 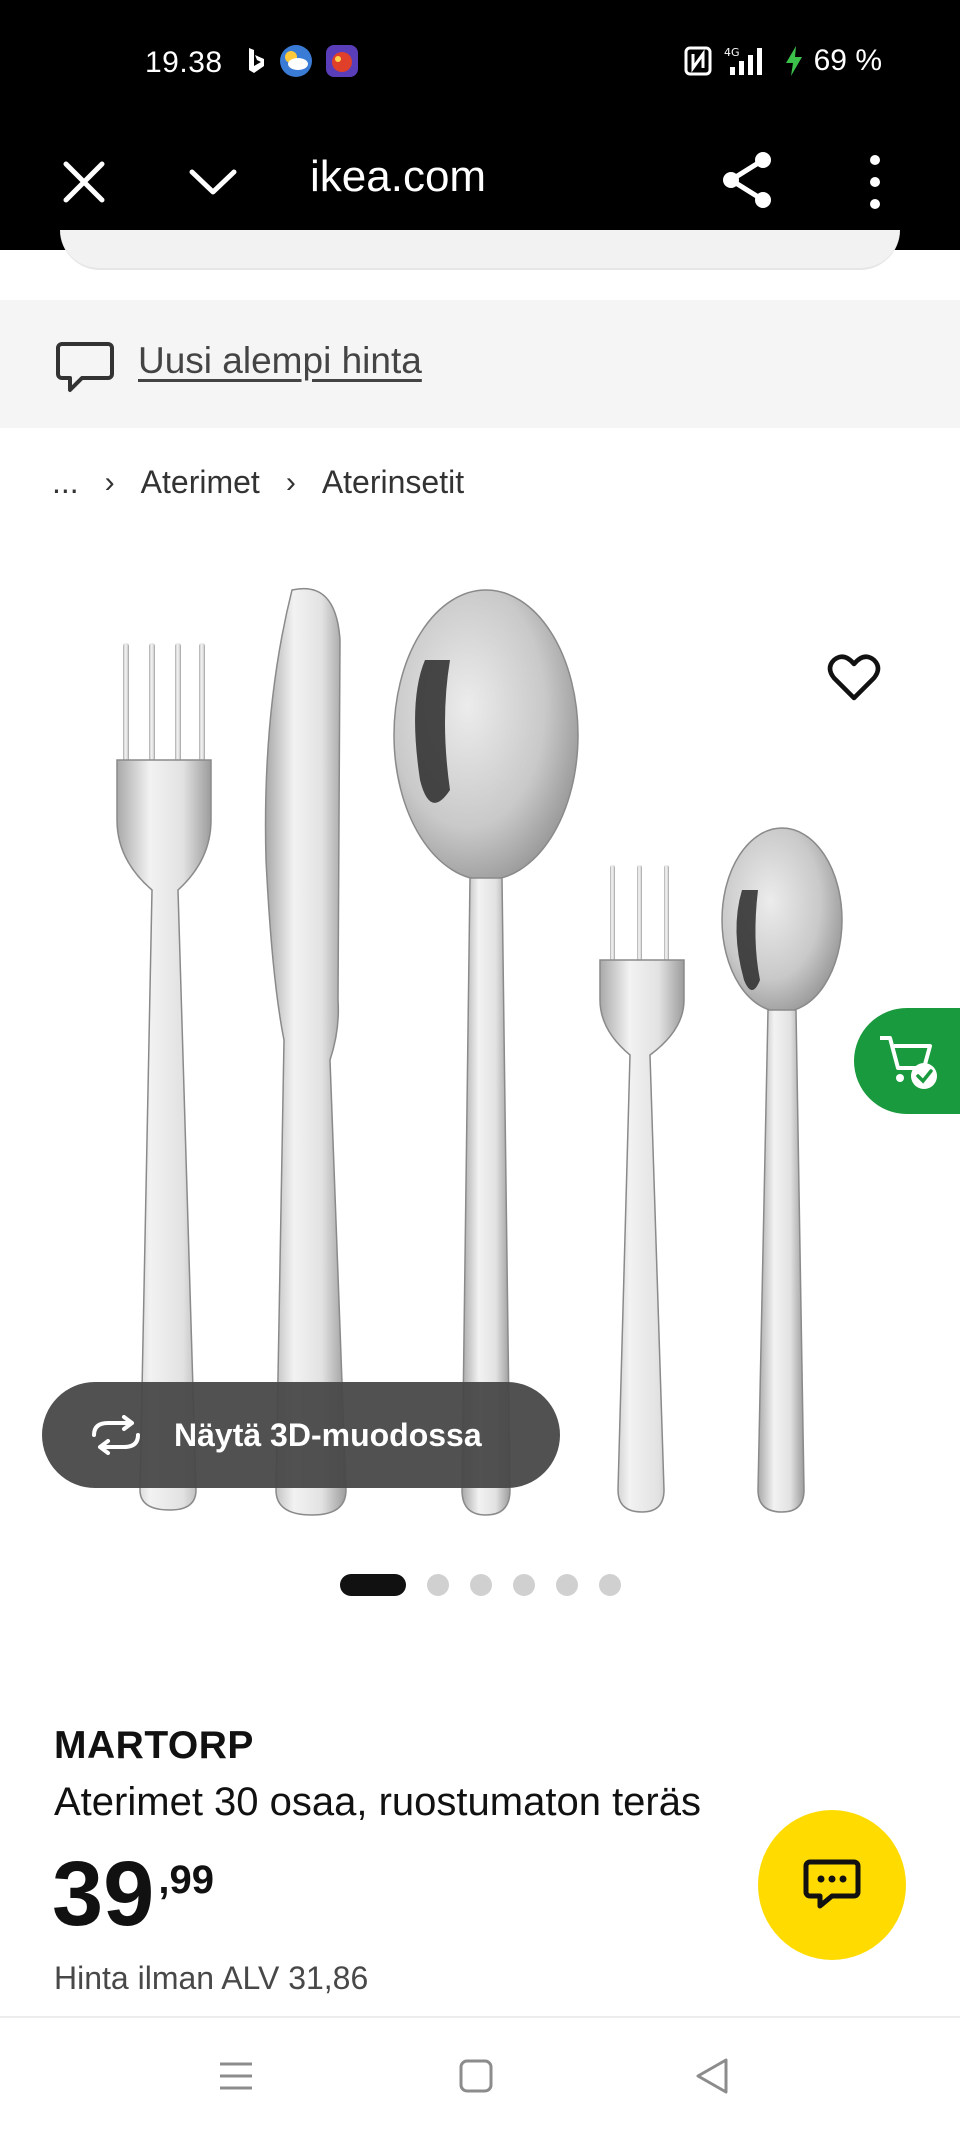 I want to click on system-navigation-bar, so click(x=480, y=2074).